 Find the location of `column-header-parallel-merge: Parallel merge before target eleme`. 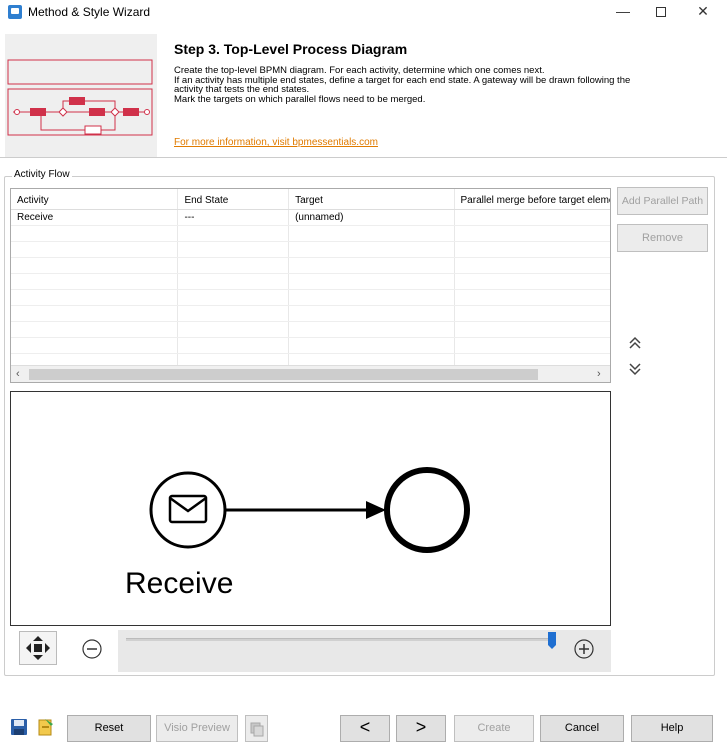

column-header-parallel-merge: Parallel merge before target eleme is located at coordinates (532, 199).